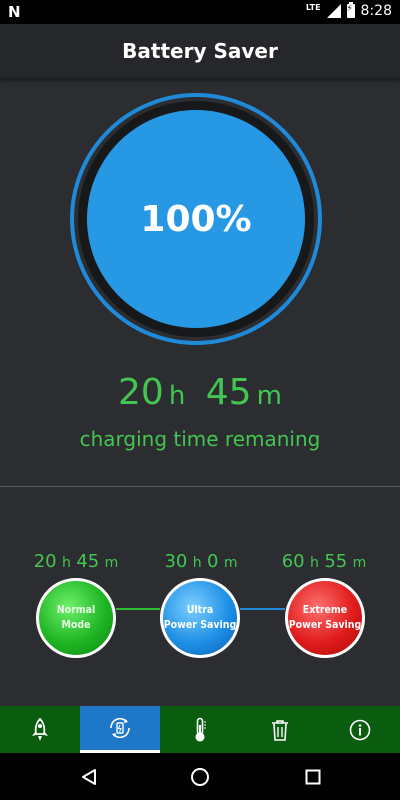 The image size is (400, 800). I want to click on recents-icon, so click(313, 777).